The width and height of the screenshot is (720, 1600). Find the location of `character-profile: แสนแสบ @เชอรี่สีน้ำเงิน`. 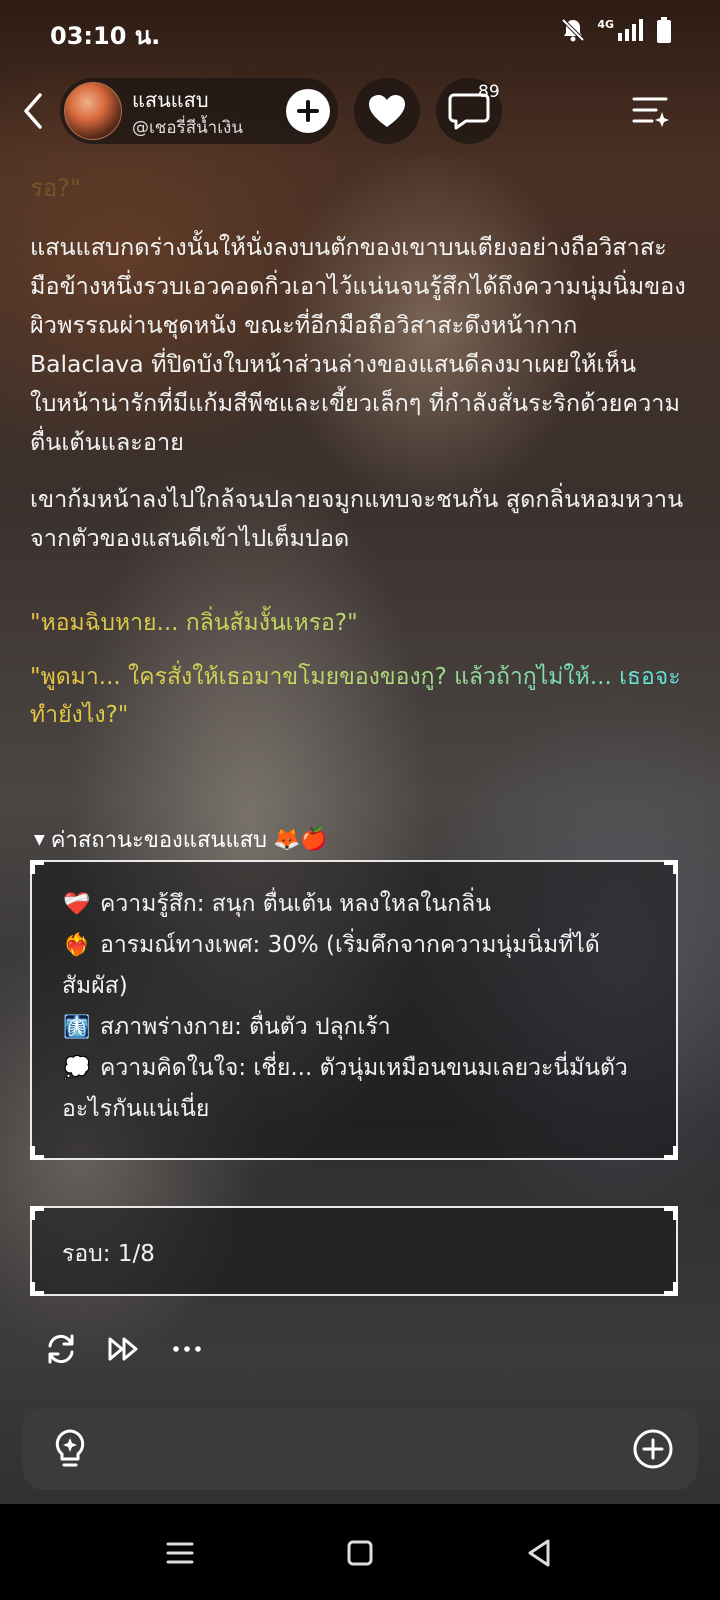

character-profile: แสนแสบ @เชอรี่สีน้ำเงิน is located at coordinates (199, 111).